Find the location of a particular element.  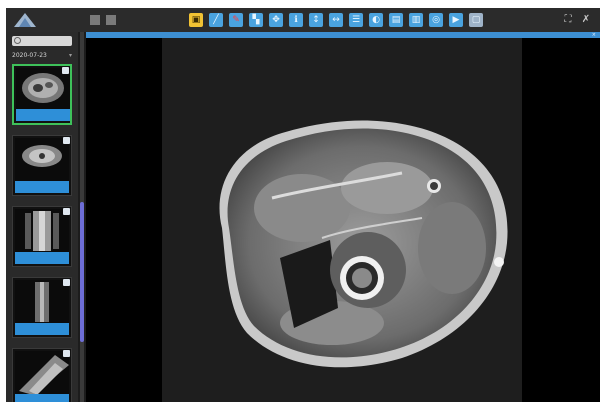

search-icon is located at coordinates (17, 40).